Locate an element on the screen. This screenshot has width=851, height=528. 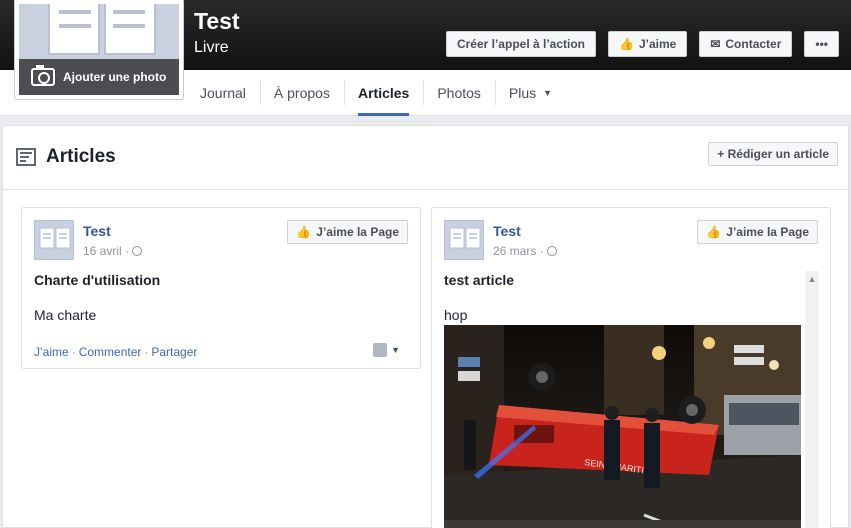
tab-journal: Journal is located at coordinates (223, 93).